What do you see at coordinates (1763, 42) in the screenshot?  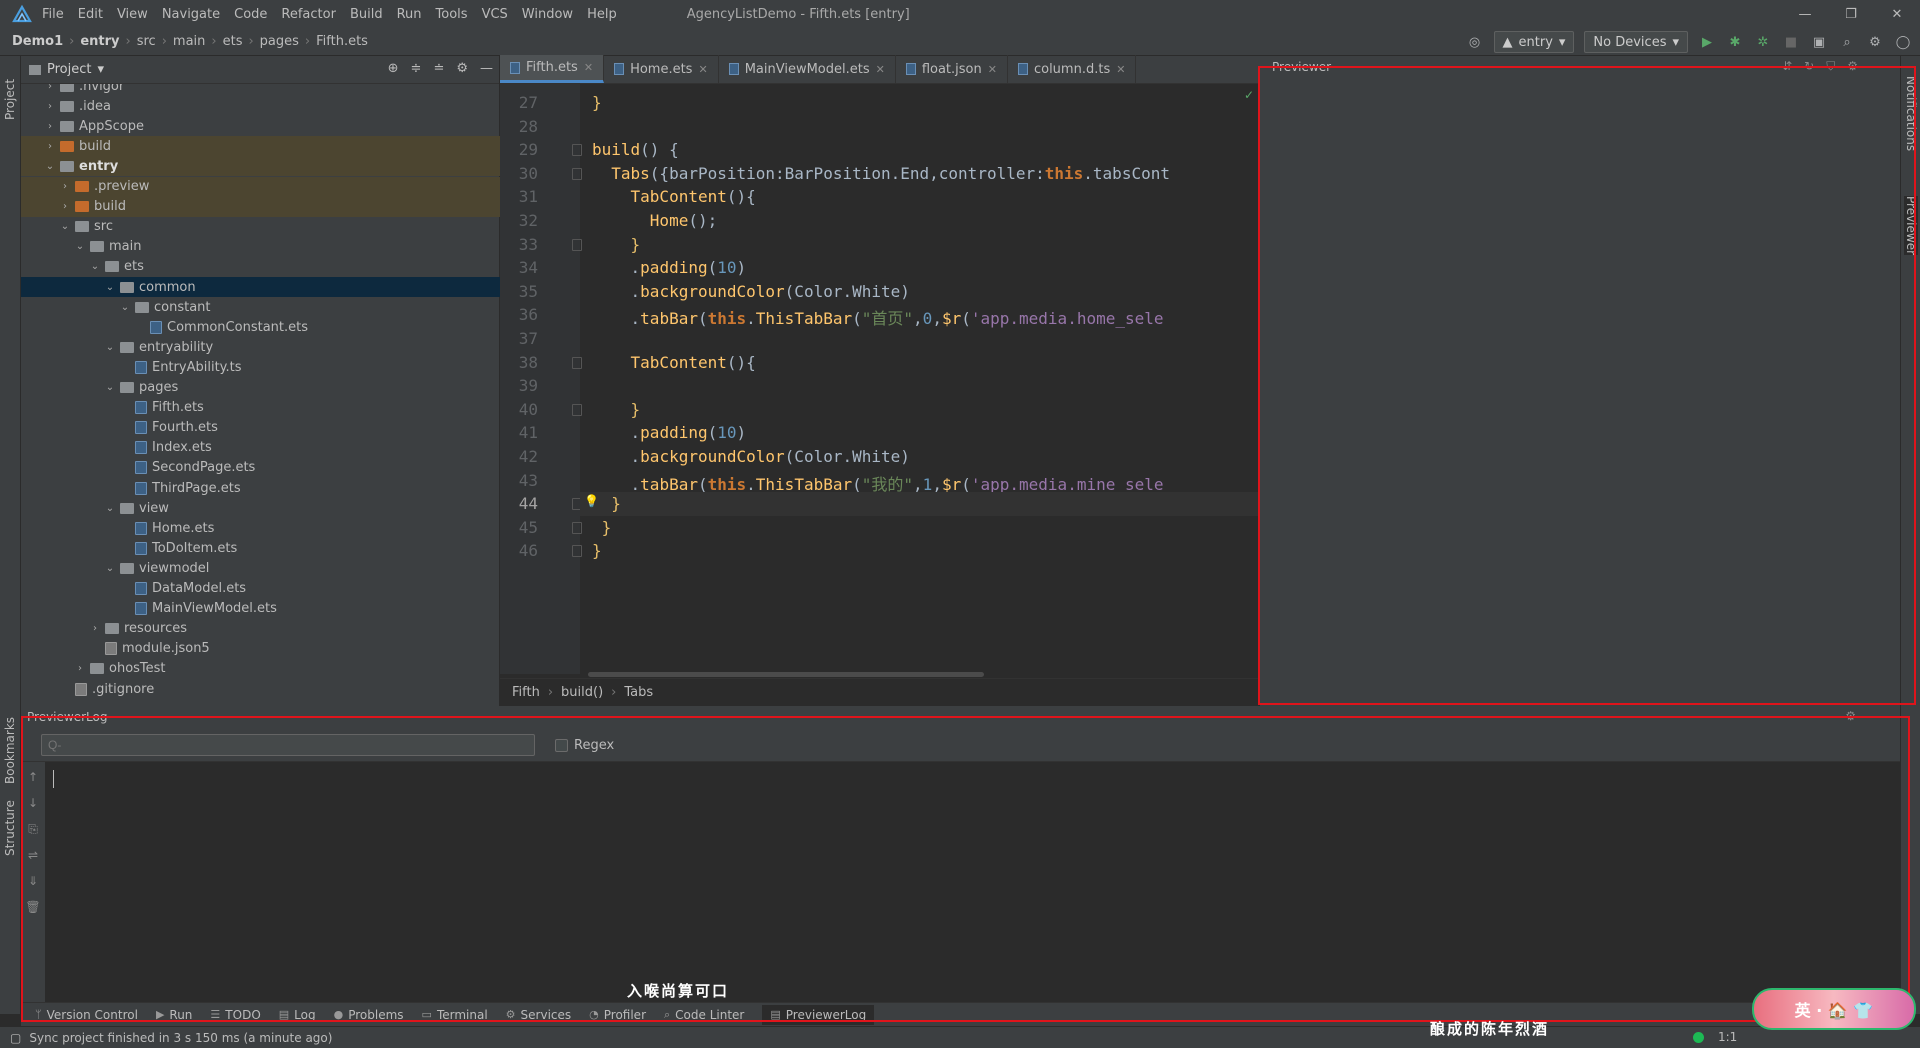 I see `attach-debugger-icon: ✲` at bounding box center [1763, 42].